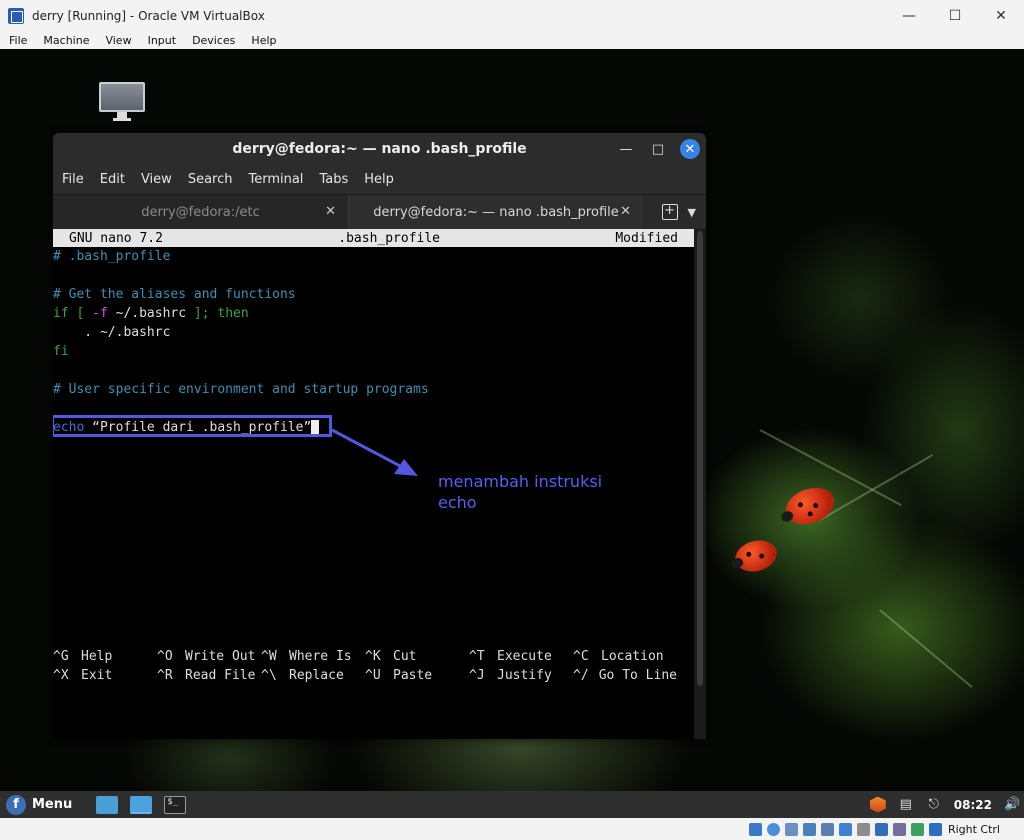 This screenshot has width=1024, height=840. I want to click on update-icon, so click(877, 804).